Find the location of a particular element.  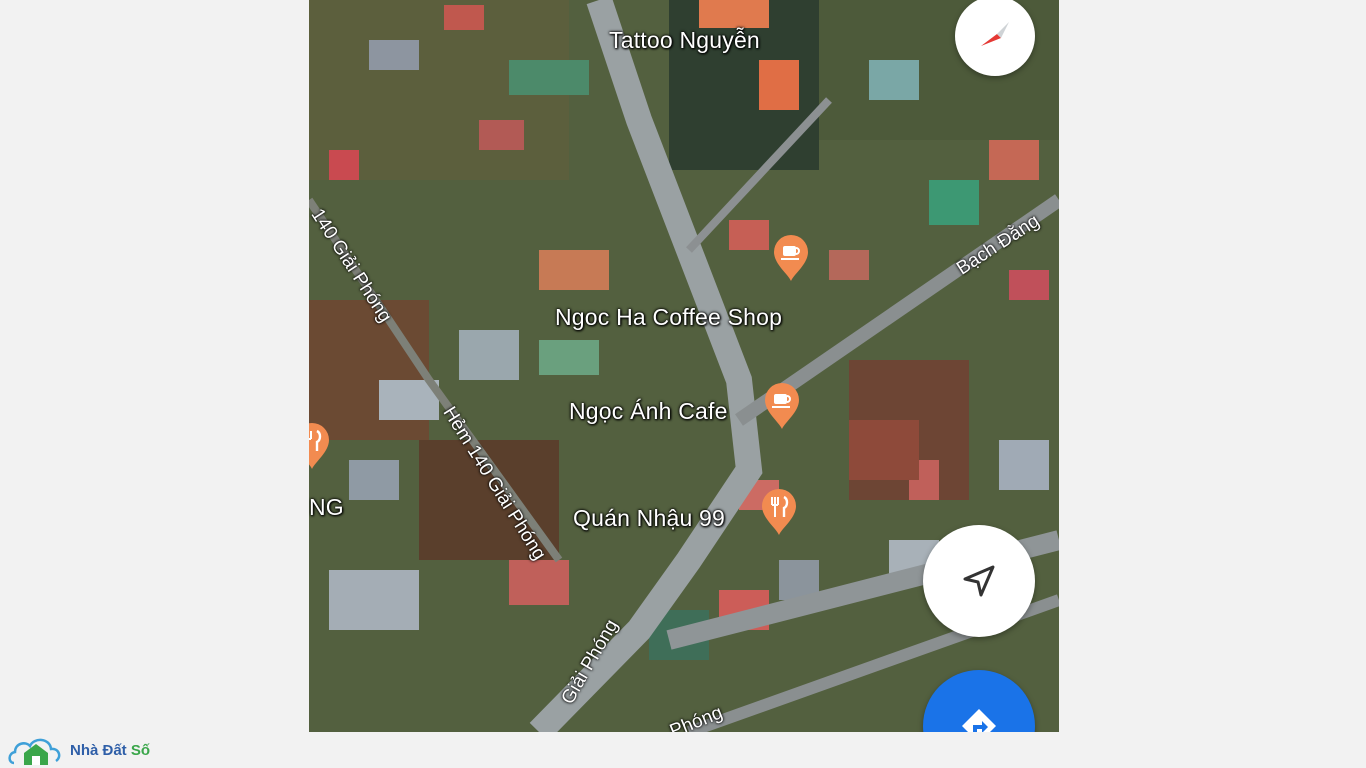

logo-text: Nhà Đất Số is located at coordinates (110, 750).